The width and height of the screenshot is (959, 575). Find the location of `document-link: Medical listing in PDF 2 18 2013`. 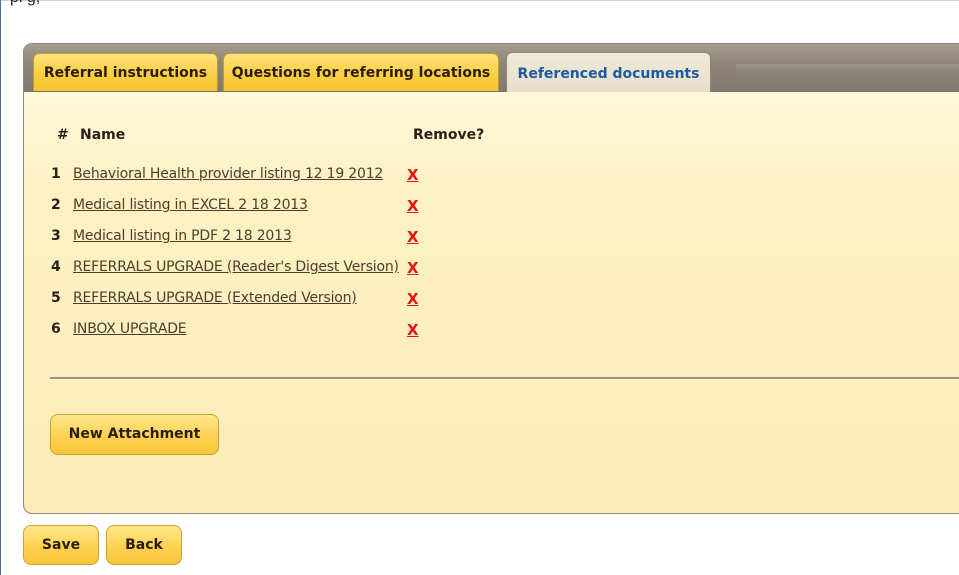

document-link: Medical listing in PDF 2 18 2013 is located at coordinates (182, 236).